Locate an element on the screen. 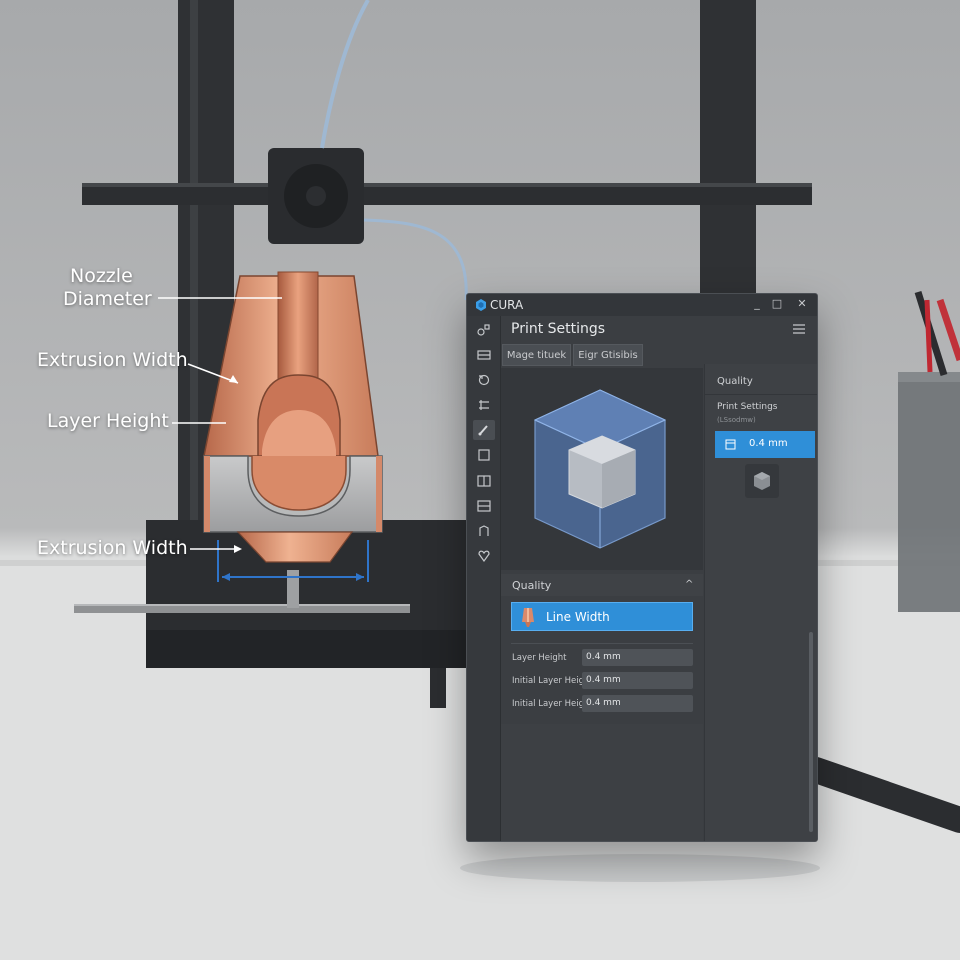 The image size is (960, 960). gear-heart-icon is located at coordinates (484, 556).